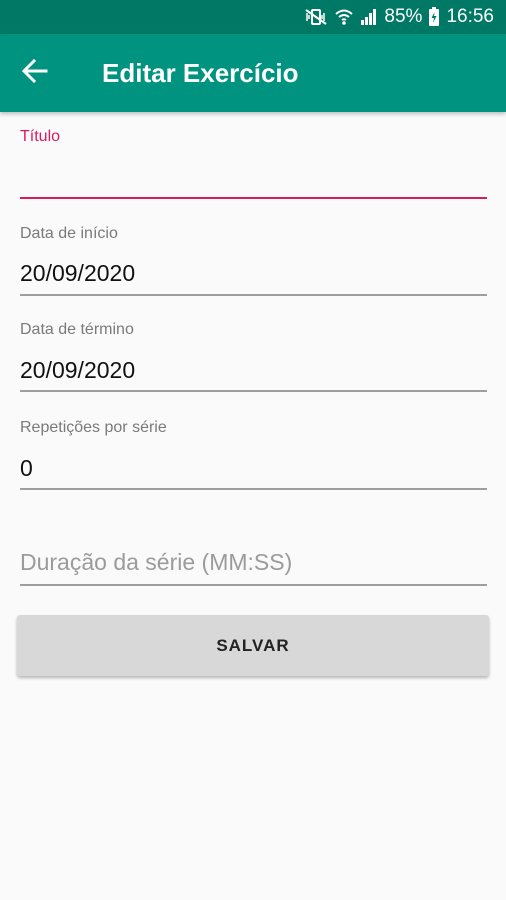 Image resolution: width=506 pixels, height=900 pixels. I want to click on end-date-field: Data de término 20/09/2020, so click(253, 357).